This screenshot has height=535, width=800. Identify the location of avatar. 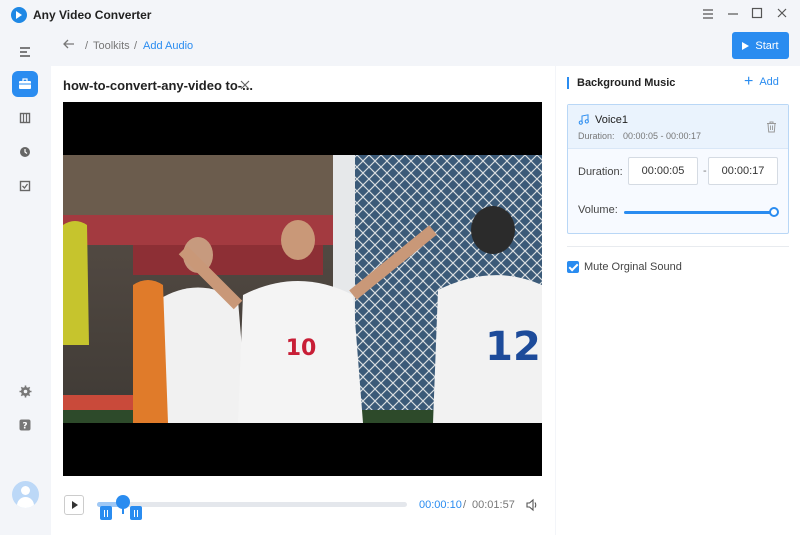
(25, 494).